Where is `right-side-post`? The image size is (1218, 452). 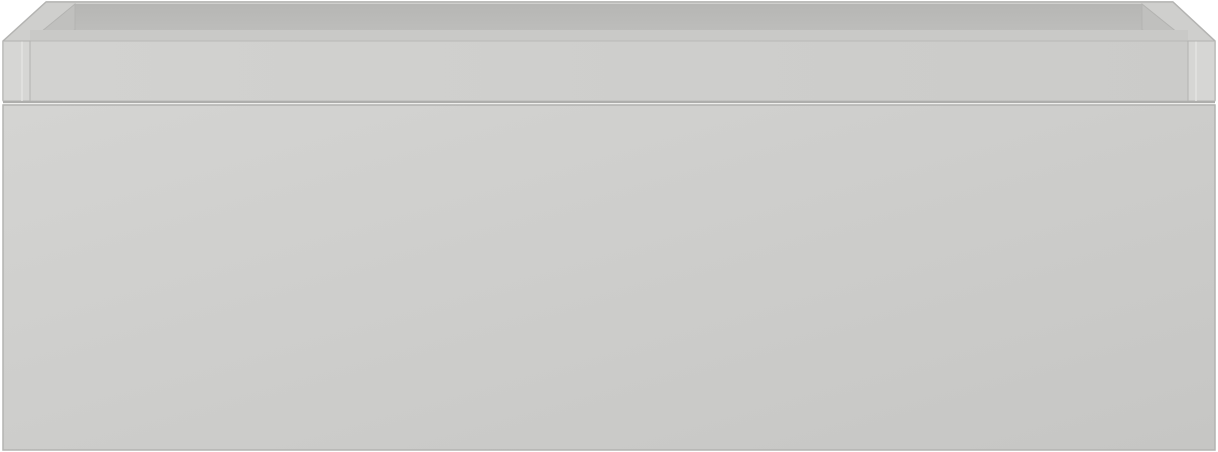 right-side-post is located at coordinates (1201, 71).